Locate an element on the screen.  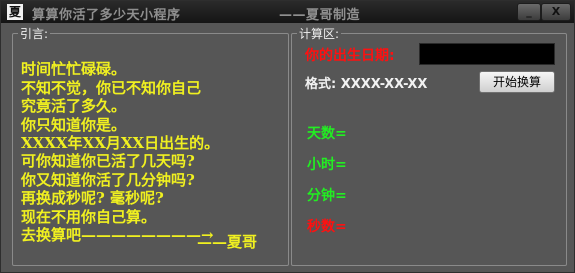
seconds-result: 秒数= is located at coordinates (327, 227).